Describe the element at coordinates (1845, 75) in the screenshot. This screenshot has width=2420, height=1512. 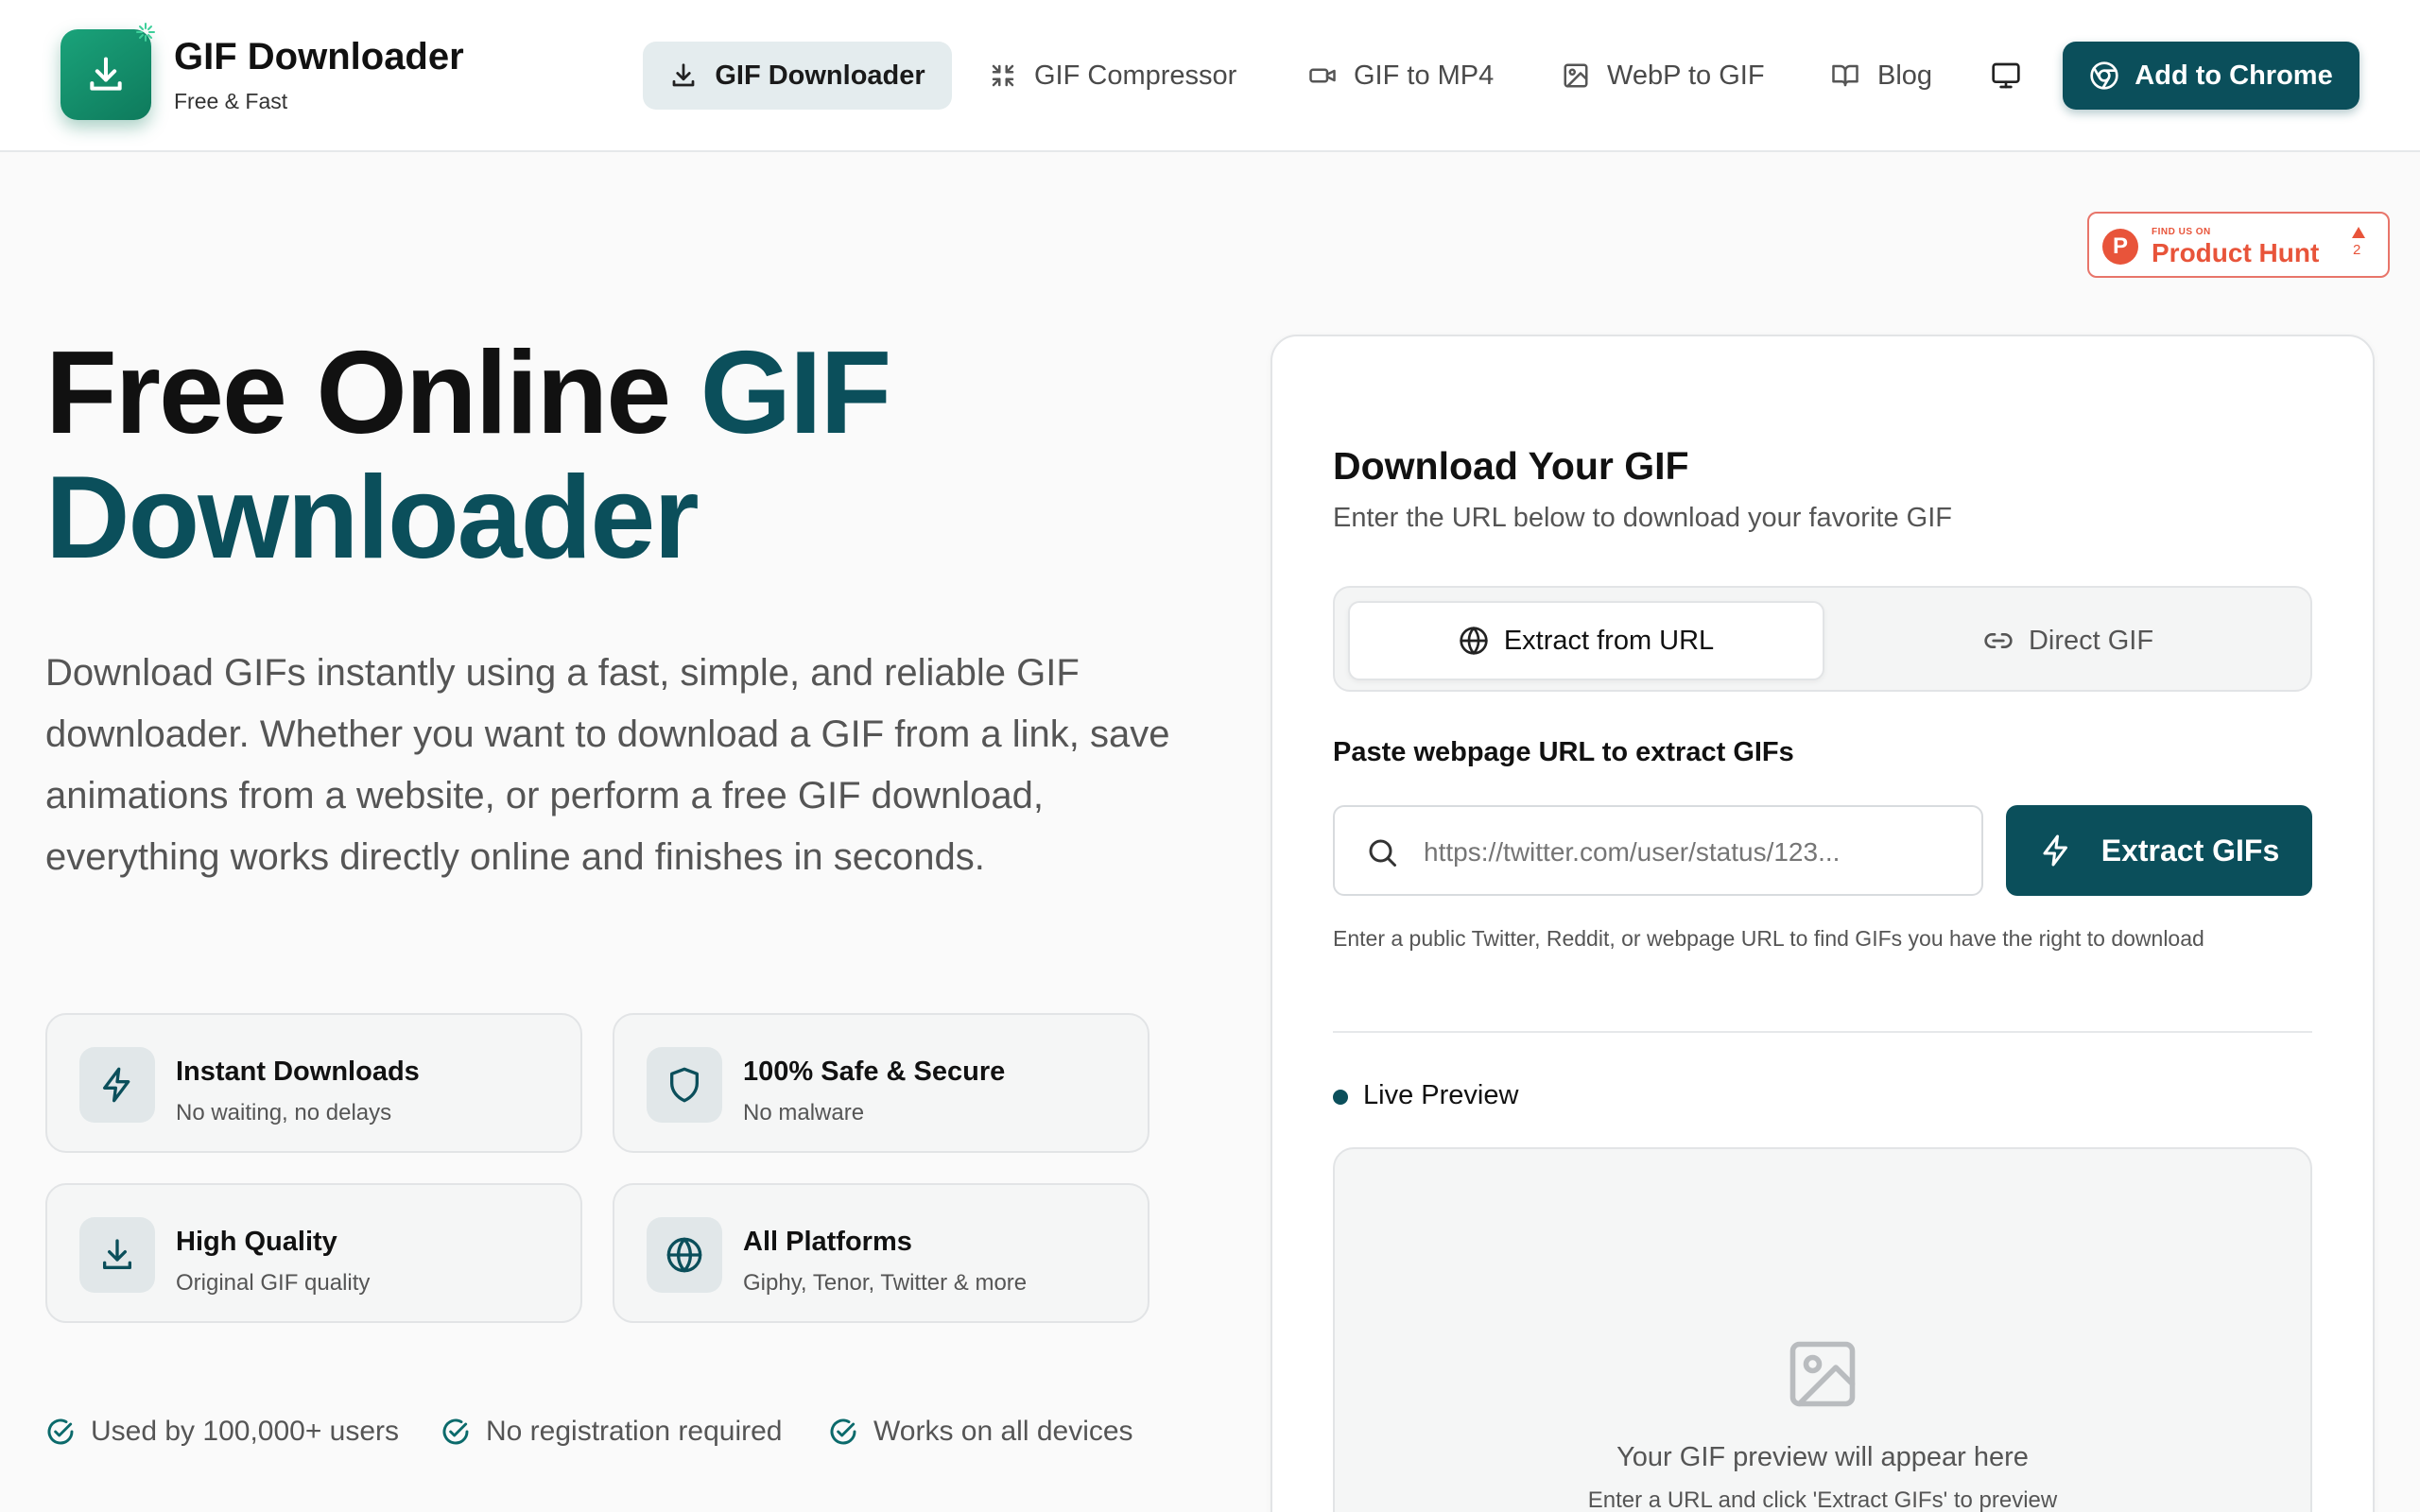
I see `book-icon` at that location.